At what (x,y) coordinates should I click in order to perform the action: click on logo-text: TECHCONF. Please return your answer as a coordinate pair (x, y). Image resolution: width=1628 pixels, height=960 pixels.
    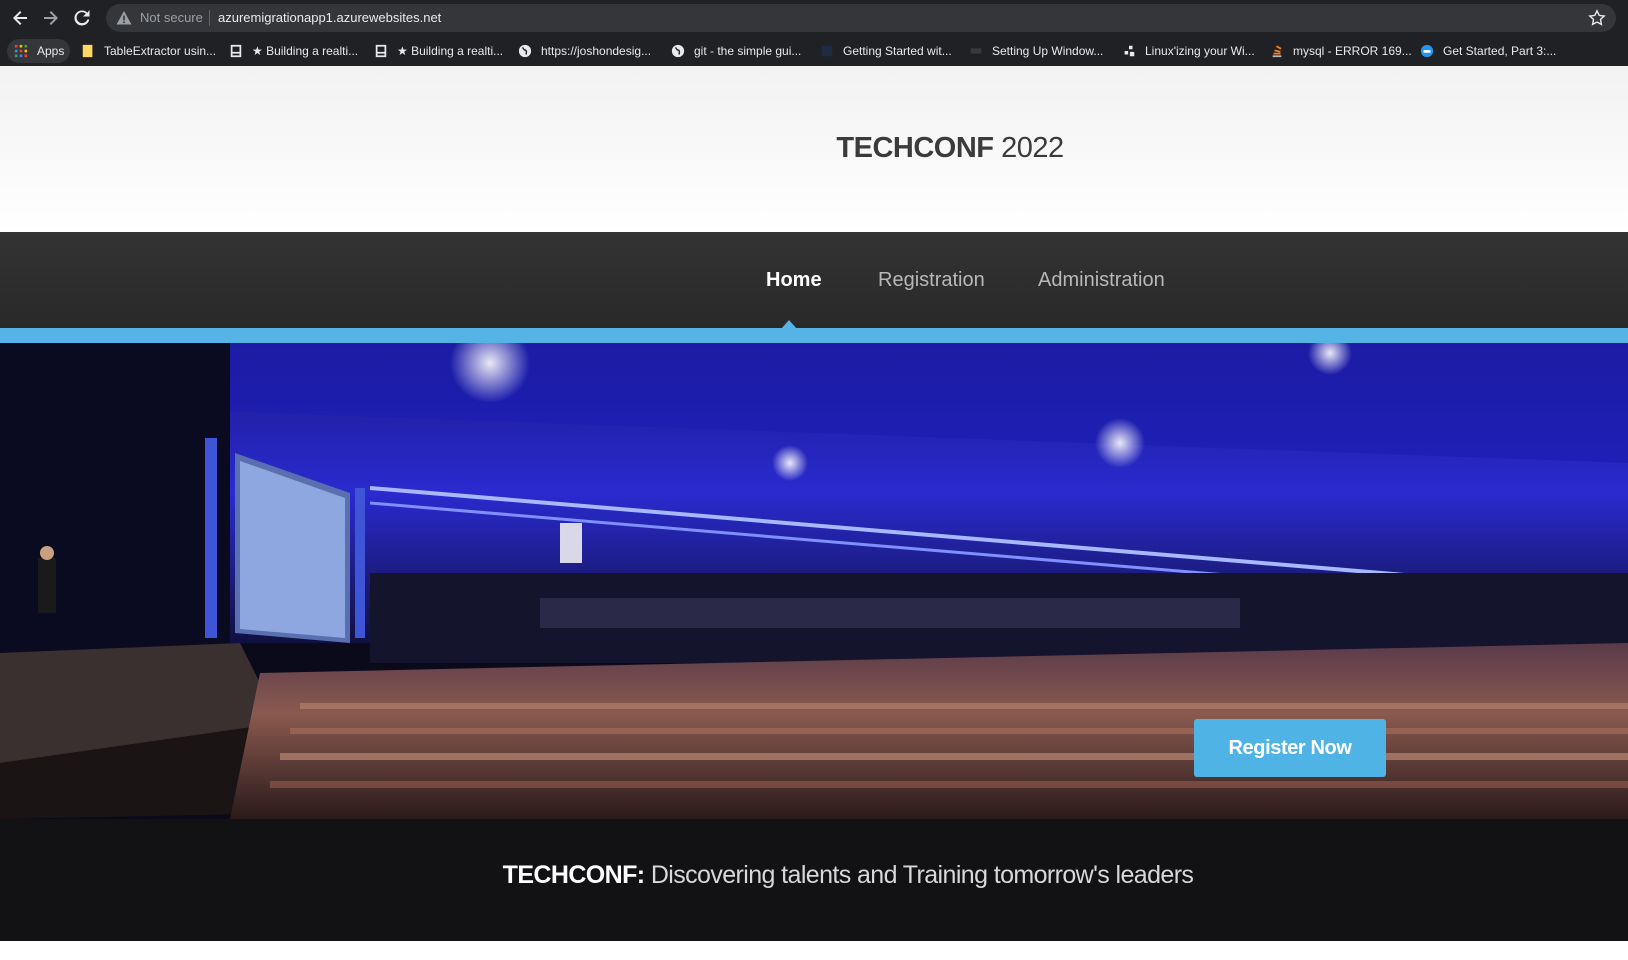
    Looking at the image, I should click on (915, 148).